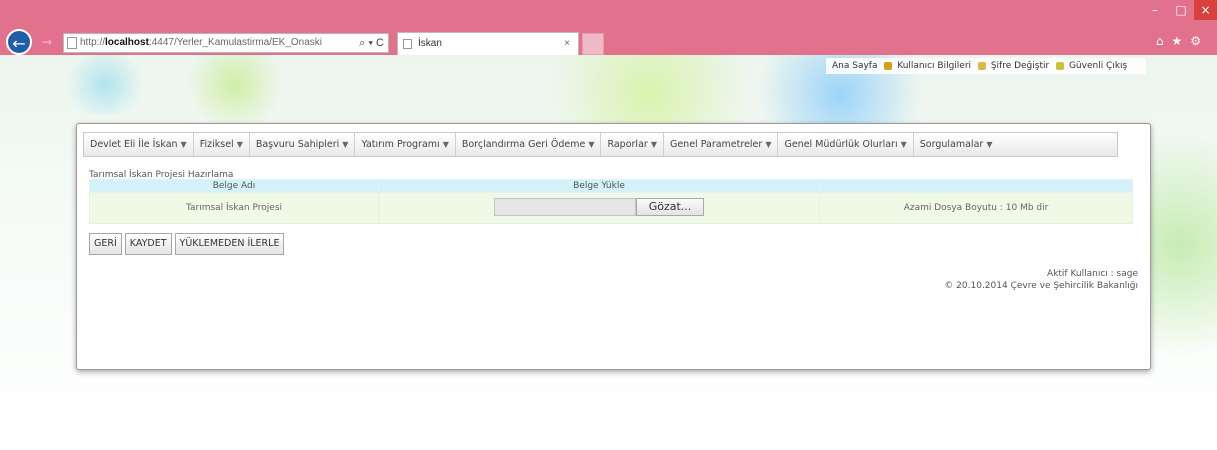 The width and height of the screenshot is (1217, 450). Describe the element at coordinates (216, 144) in the screenshot. I see `menu-label: Fiziksel` at that location.